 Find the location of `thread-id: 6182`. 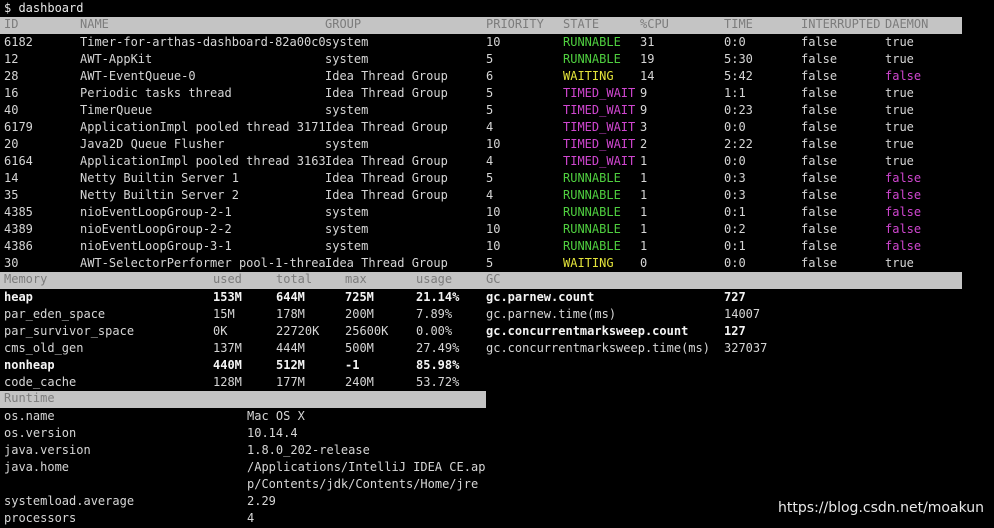

thread-id: 6182 is located at coordinates (18, 42).